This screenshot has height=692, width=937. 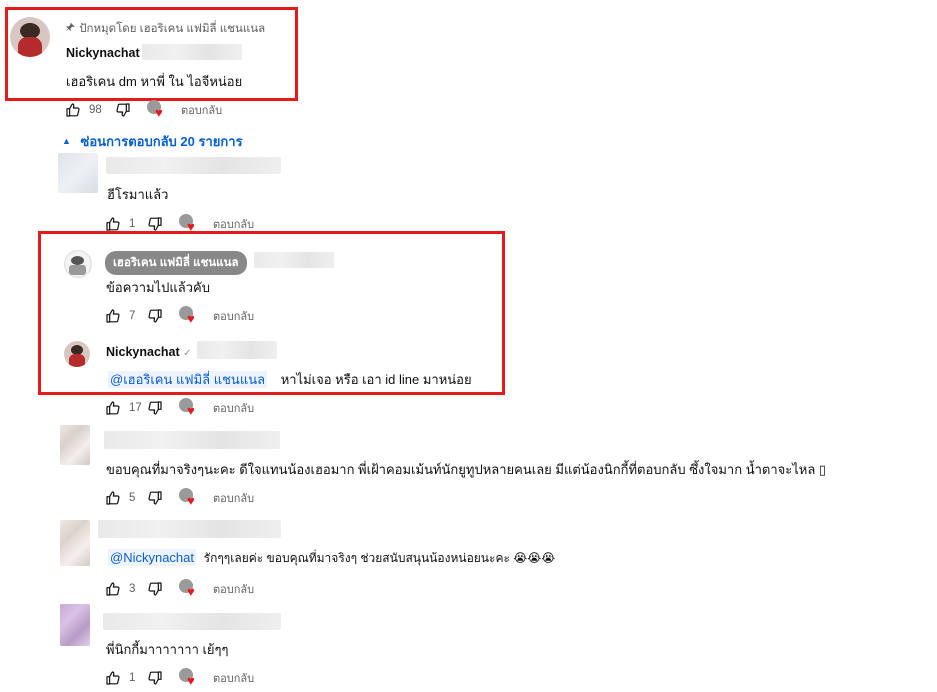 I want to click on comment-body: หาไม่เจอ หรือ เอา id line มาหน่อย, so click(x=376, y=379).